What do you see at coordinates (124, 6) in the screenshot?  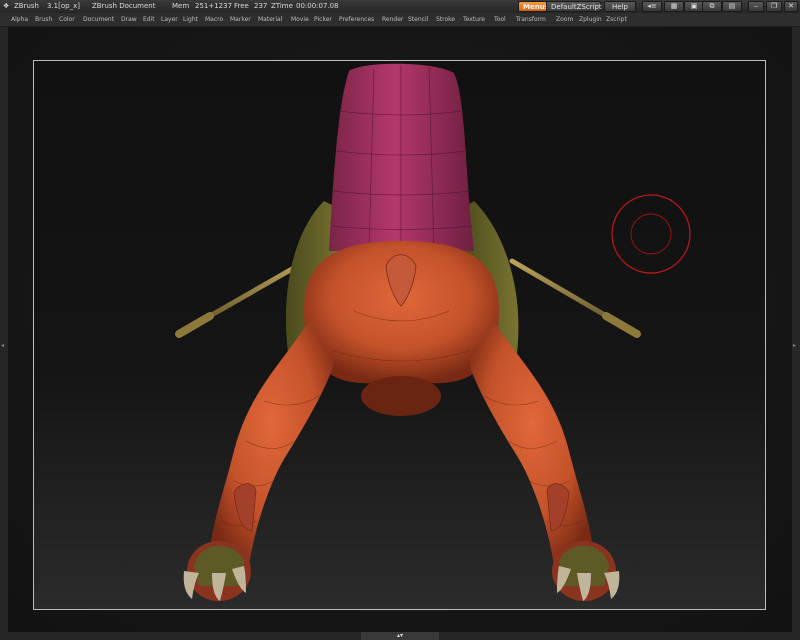 I see `document-name: ZBrush Document` at bounding box center [124, 6].